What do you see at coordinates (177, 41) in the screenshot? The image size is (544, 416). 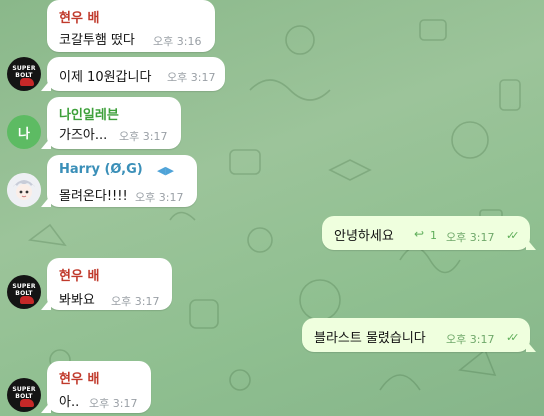 I see `message-time: 오후 3:16` at bounding box center [177, 41].